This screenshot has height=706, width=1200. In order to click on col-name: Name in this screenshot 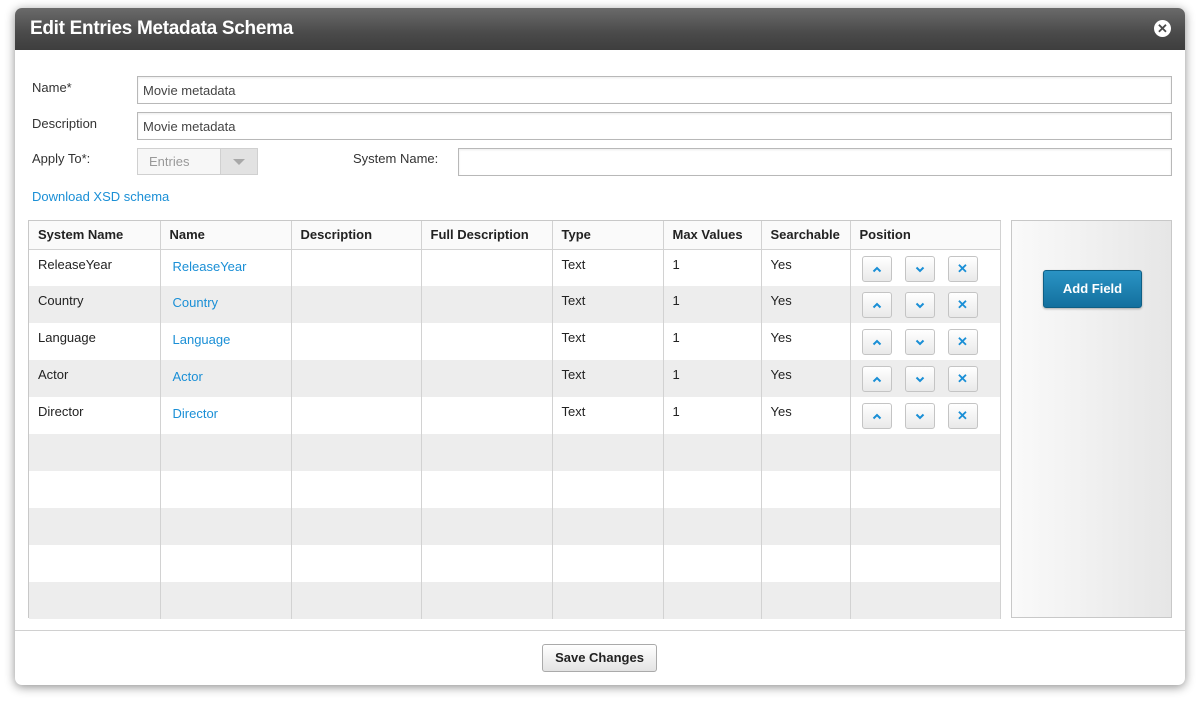, I will do `click(226, 235)`.